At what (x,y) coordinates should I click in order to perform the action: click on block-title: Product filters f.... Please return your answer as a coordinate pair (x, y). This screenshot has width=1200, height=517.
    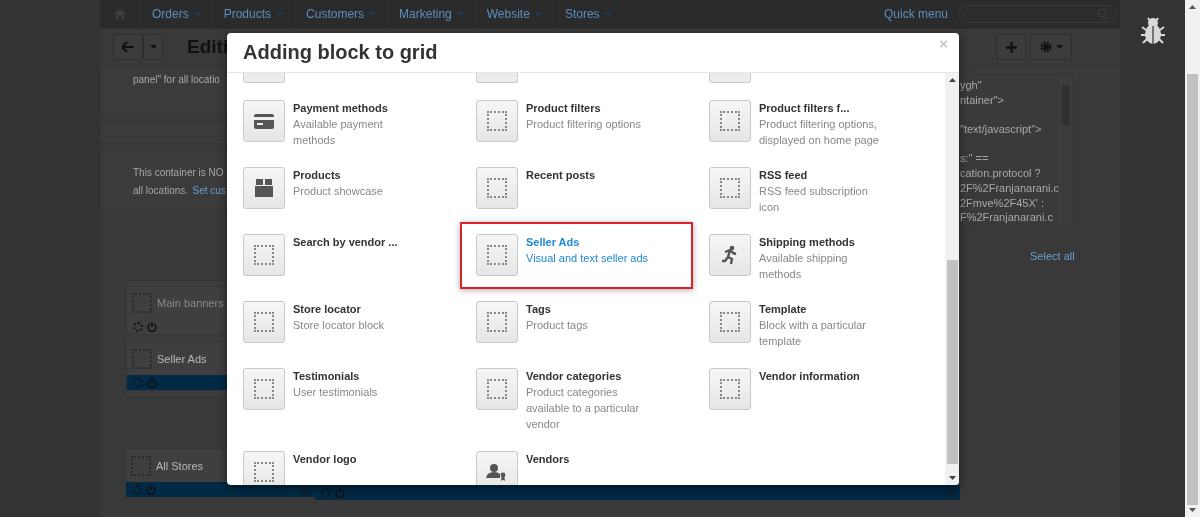
    Looking at the image, I should click on (805, 108).